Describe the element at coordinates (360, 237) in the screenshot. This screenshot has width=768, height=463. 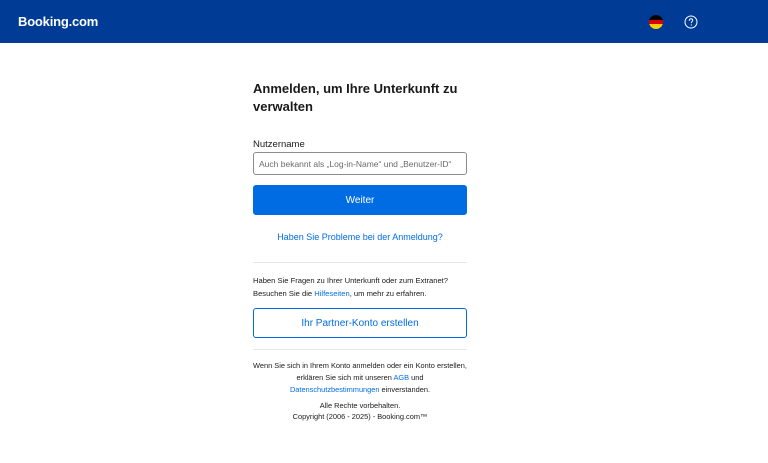
I see `login-problems-link: Haben Sie Probleme bei der Anmeldung?` at that location.